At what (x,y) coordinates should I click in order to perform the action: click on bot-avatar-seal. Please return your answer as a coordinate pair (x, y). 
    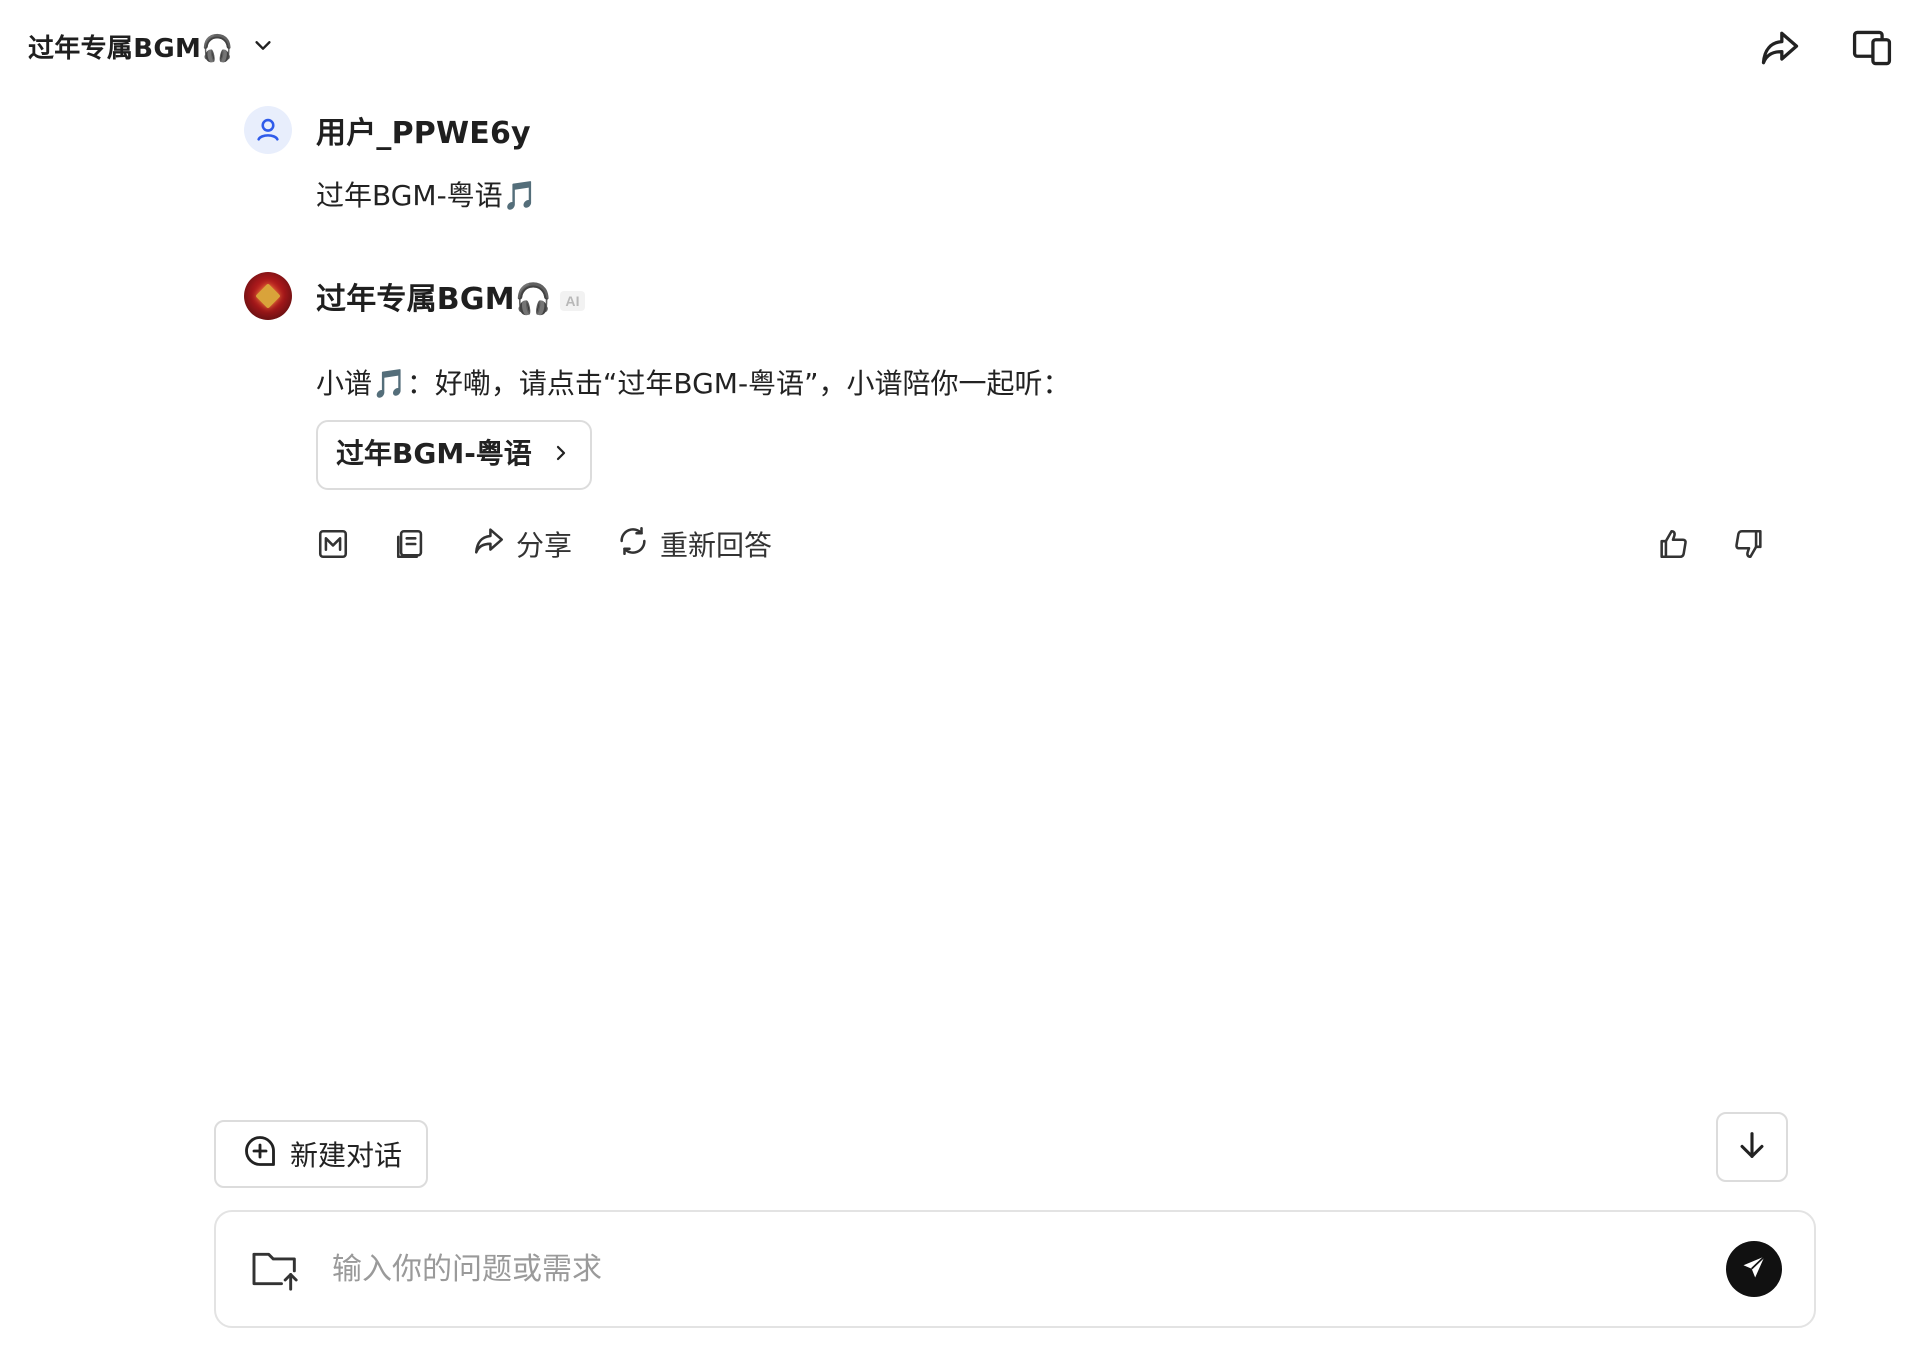
    Looking at the image, I should click on (268, 296).